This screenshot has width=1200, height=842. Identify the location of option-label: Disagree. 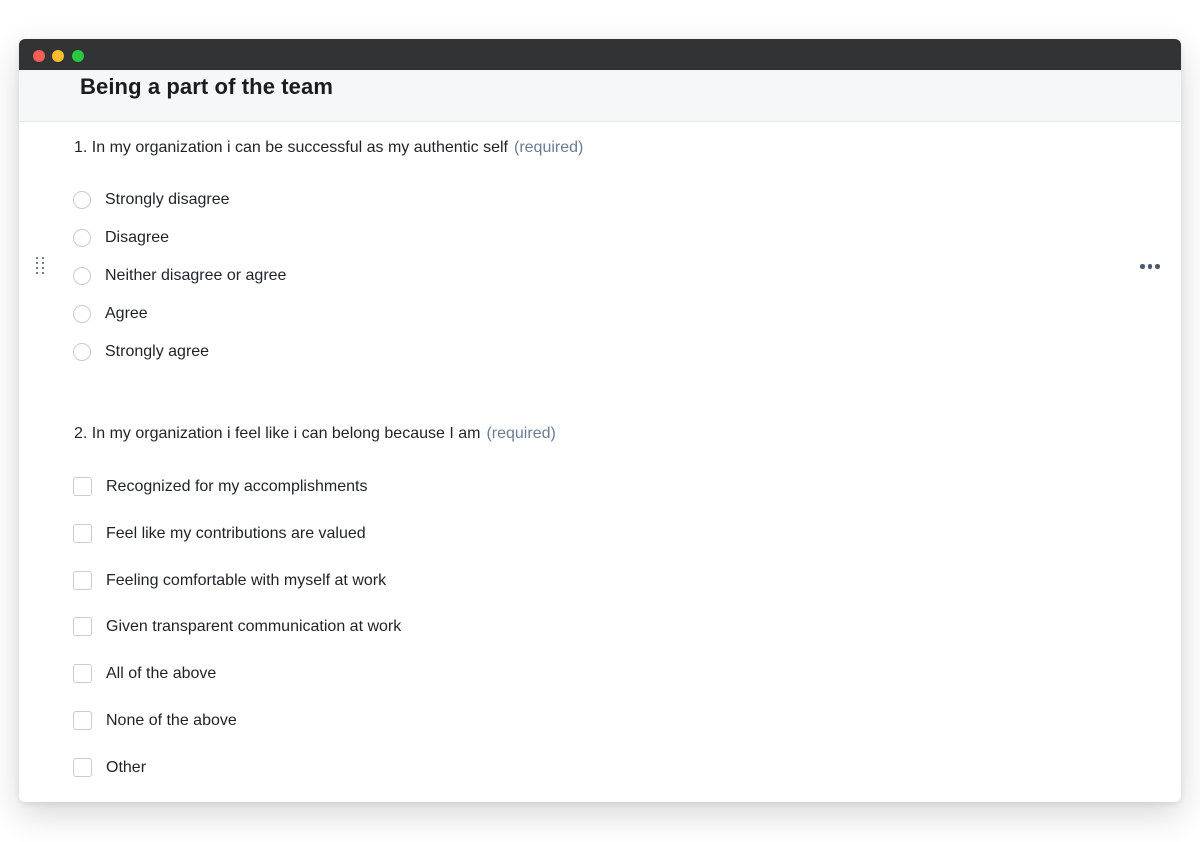
(137, 237).